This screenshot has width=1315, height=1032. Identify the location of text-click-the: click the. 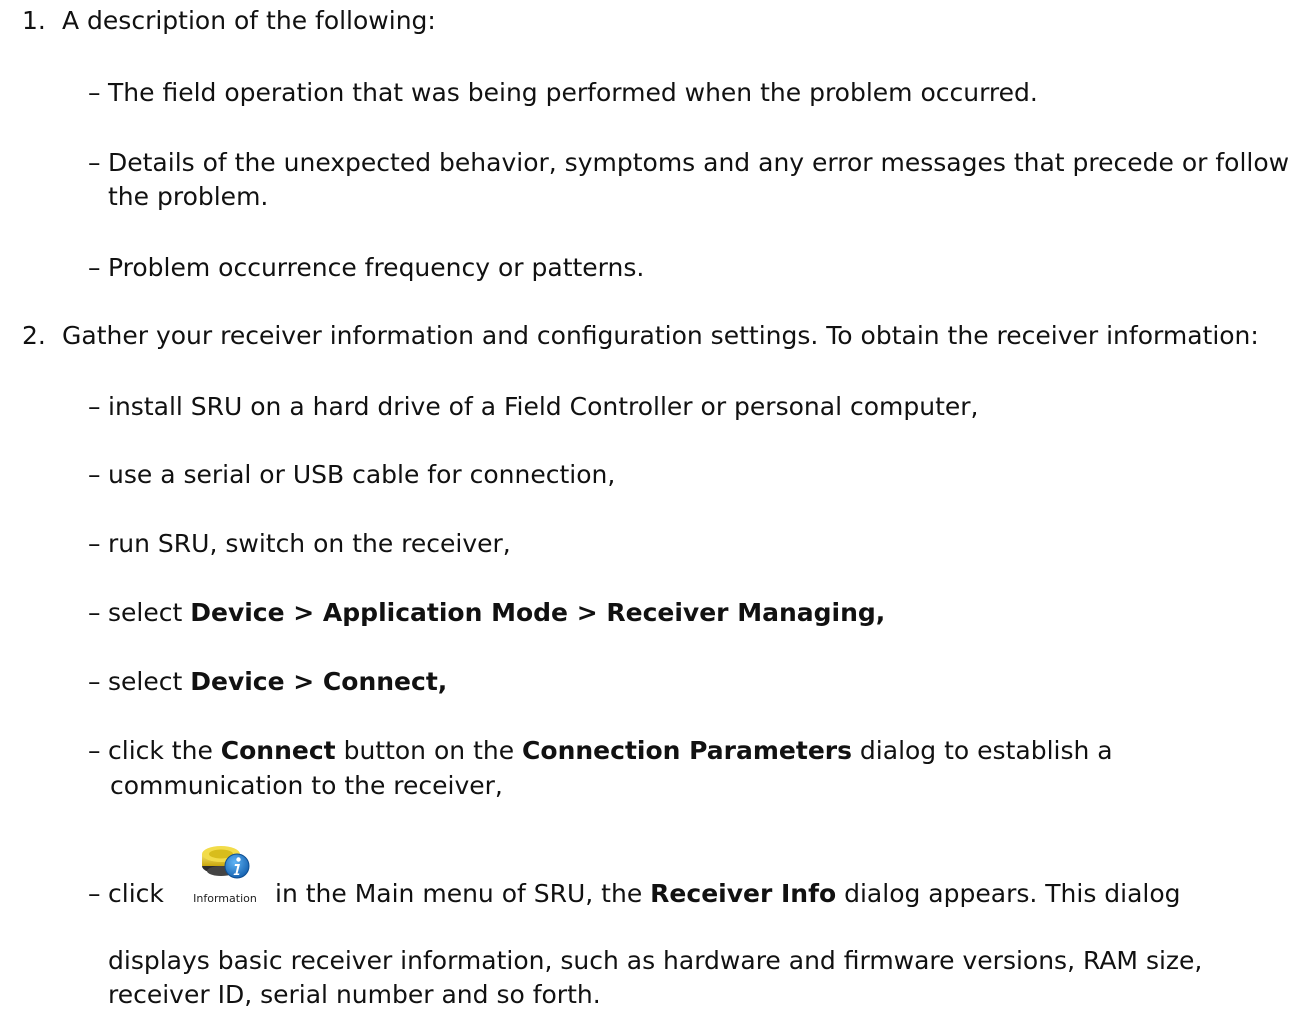
(164, 750).